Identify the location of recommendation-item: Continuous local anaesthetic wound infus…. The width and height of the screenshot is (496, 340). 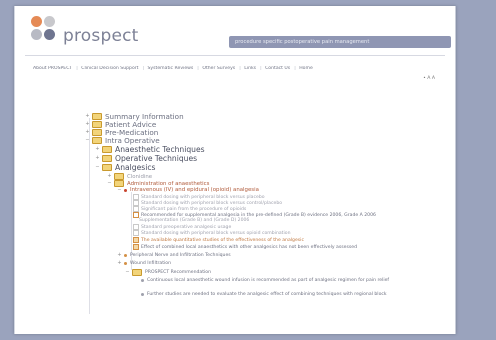
(265, 280).